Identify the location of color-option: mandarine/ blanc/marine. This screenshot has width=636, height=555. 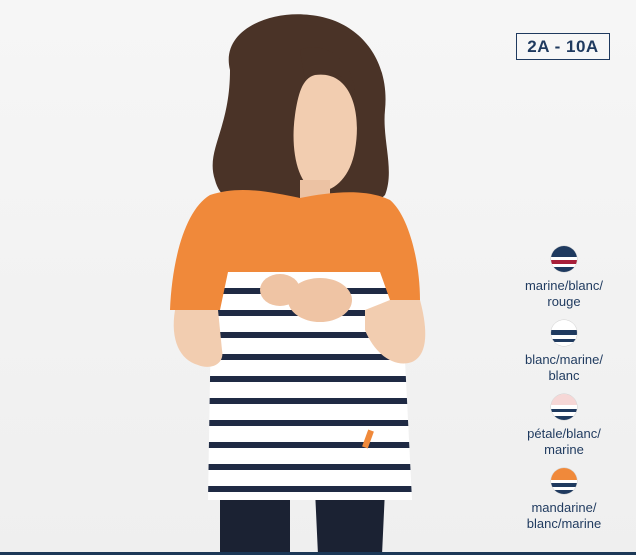
(564, 500).